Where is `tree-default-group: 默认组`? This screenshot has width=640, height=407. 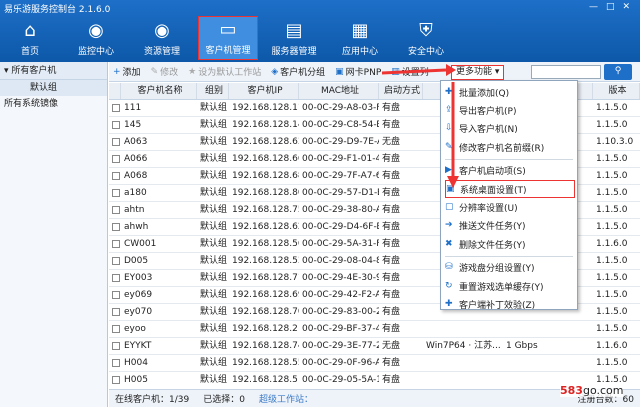 tree-default-group: 默认组 is located at coordinates (53, 88).